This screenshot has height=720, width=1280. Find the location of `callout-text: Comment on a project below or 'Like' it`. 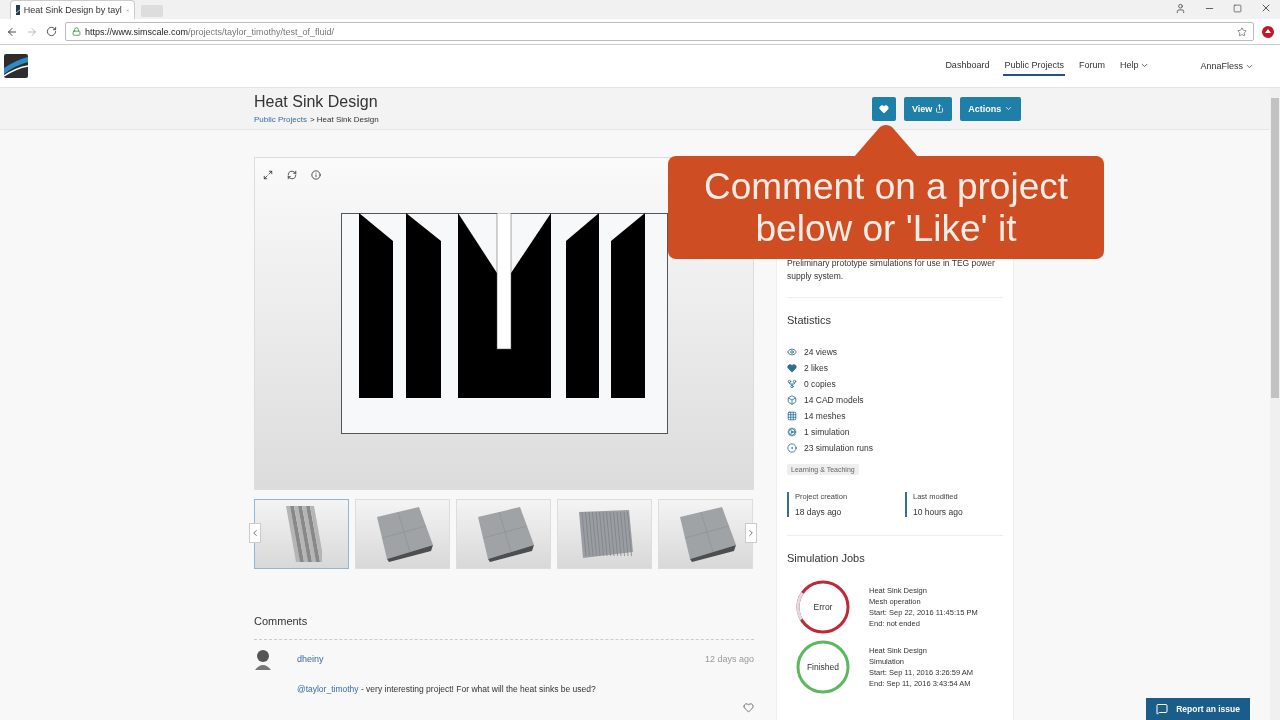

callout-text: Comment on a project below or 'Like' it is located at coordinates (886, 207).